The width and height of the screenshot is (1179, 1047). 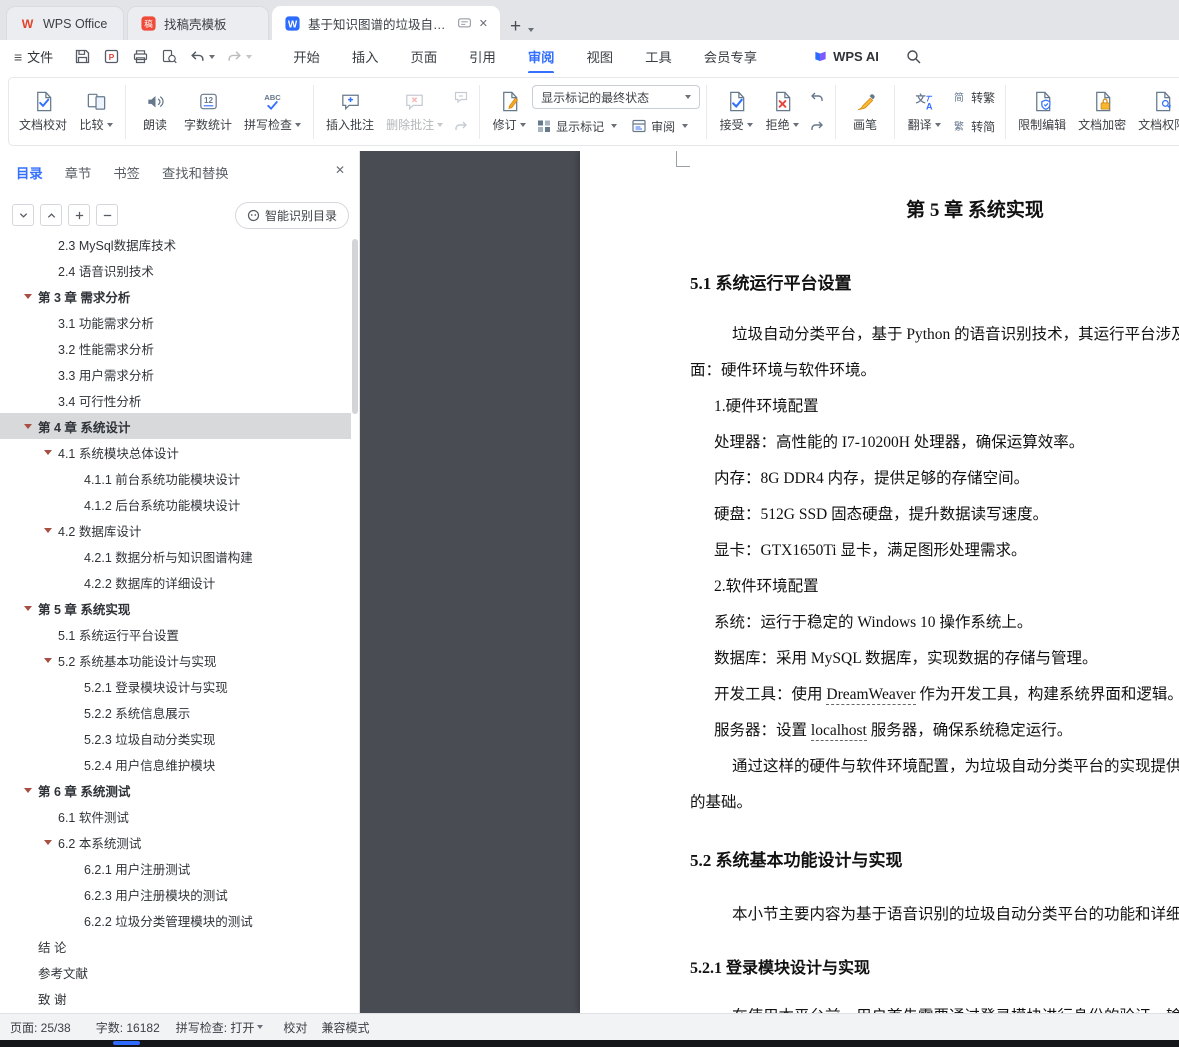 I want to click on previous-comment-button, so click(x=461, y=97).